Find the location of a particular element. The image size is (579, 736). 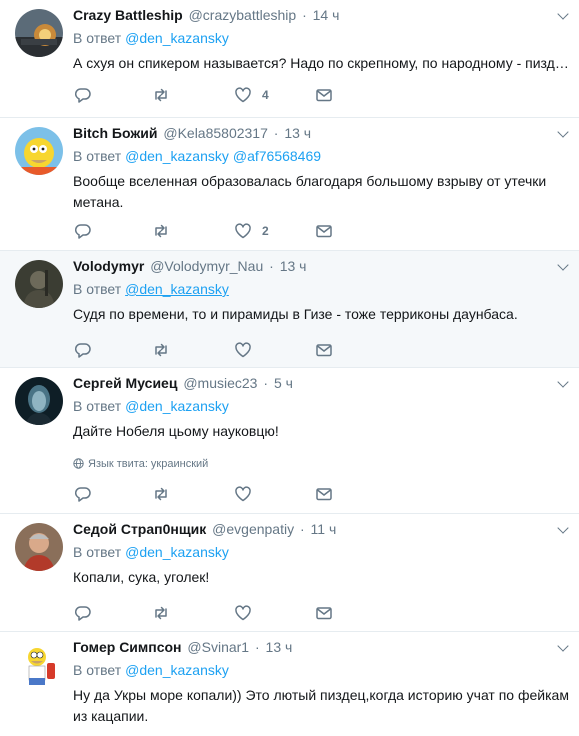

tweet-header: Сергей Мусиец @musiec23 · 5 ч is located at coordinates (311, 383).